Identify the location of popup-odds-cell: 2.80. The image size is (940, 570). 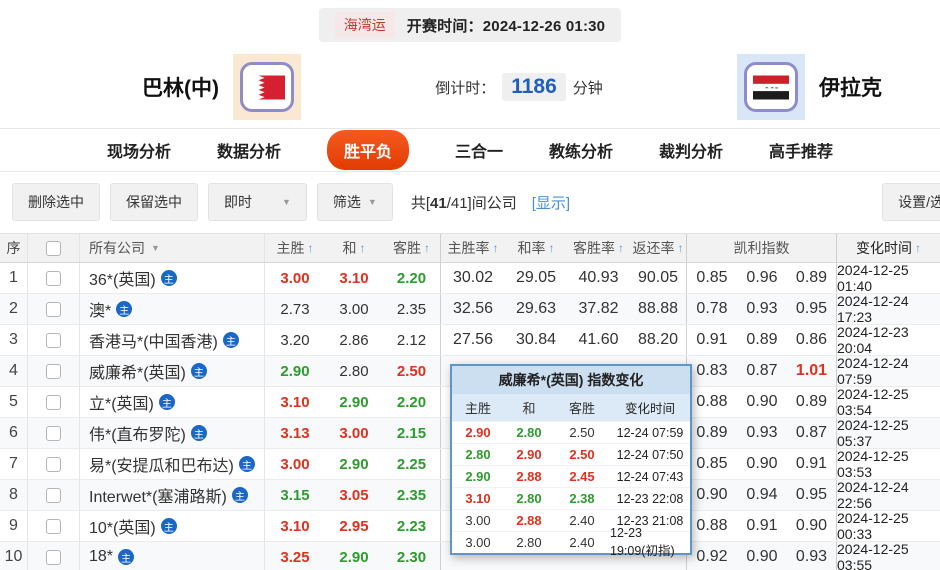
(529, 542).